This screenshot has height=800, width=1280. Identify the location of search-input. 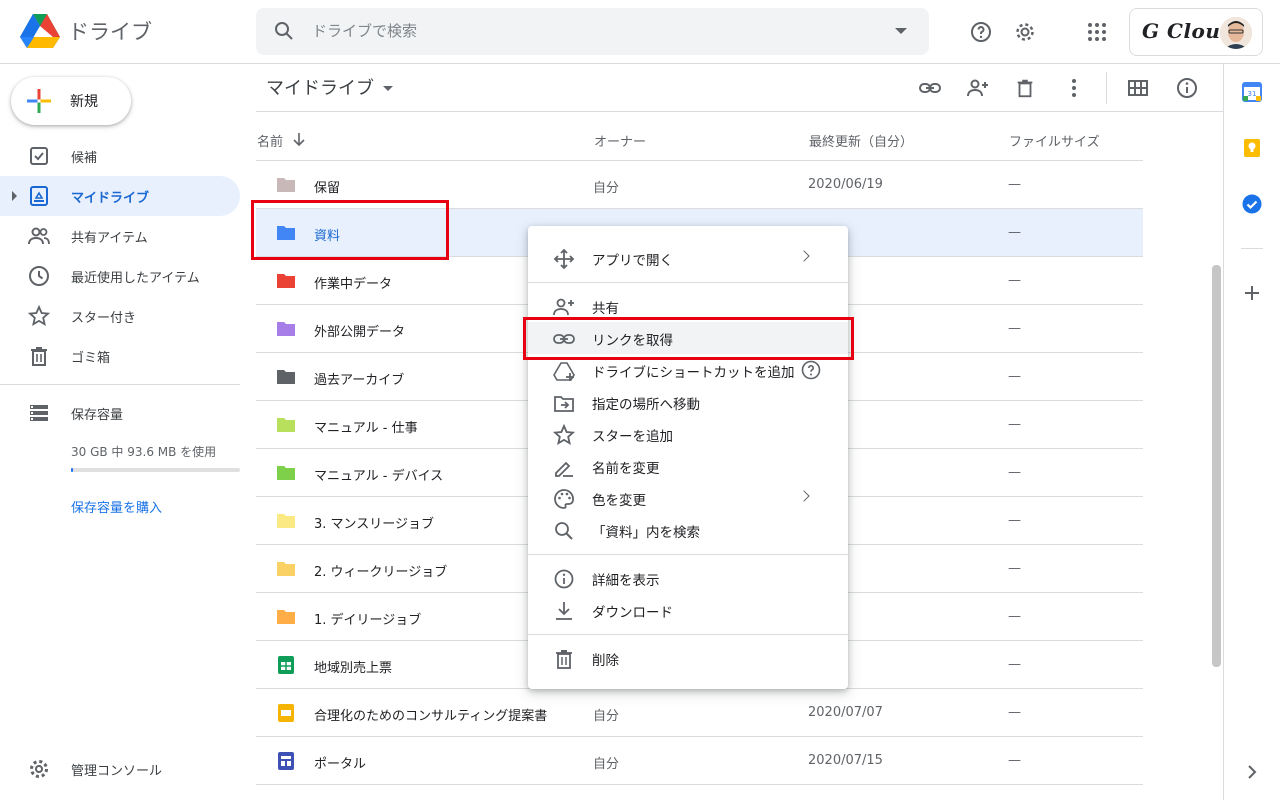
(592, 31).